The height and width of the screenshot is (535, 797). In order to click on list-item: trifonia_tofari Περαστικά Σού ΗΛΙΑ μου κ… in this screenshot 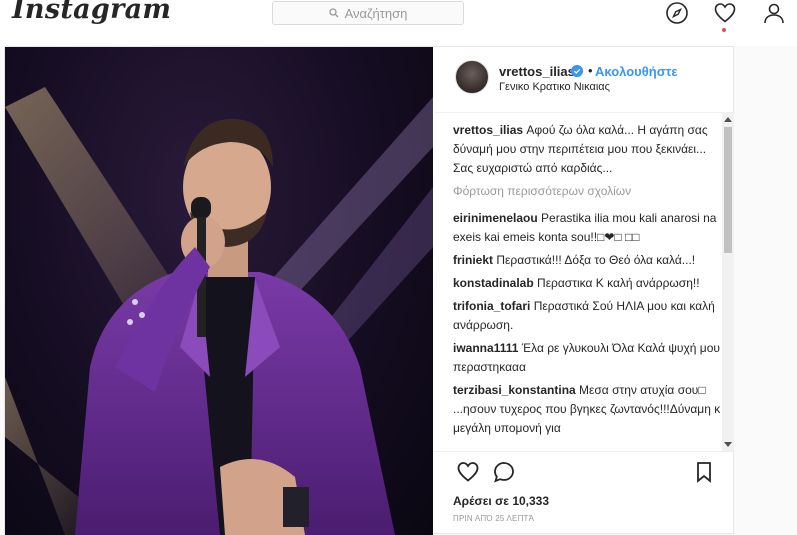, I will do `click(588, 316)`.